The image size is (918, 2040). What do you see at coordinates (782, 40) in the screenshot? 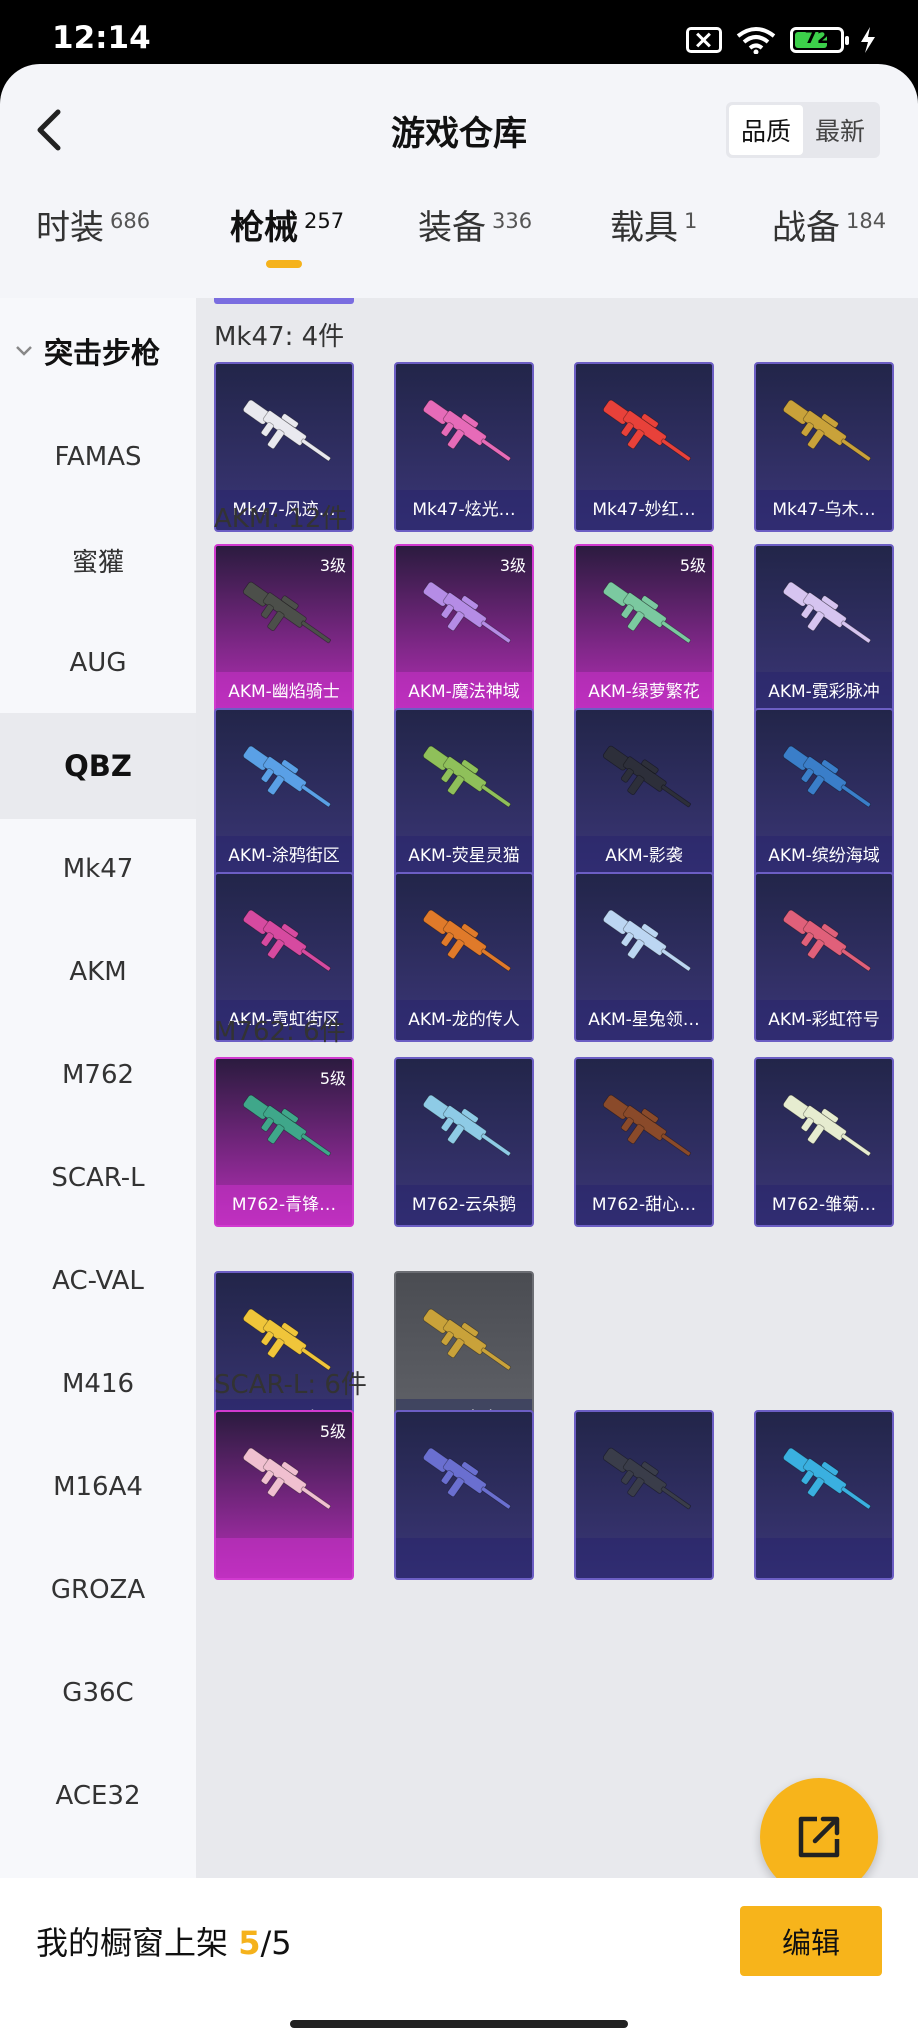
I see `status-icons: 72` at bounding box center [782, 40].